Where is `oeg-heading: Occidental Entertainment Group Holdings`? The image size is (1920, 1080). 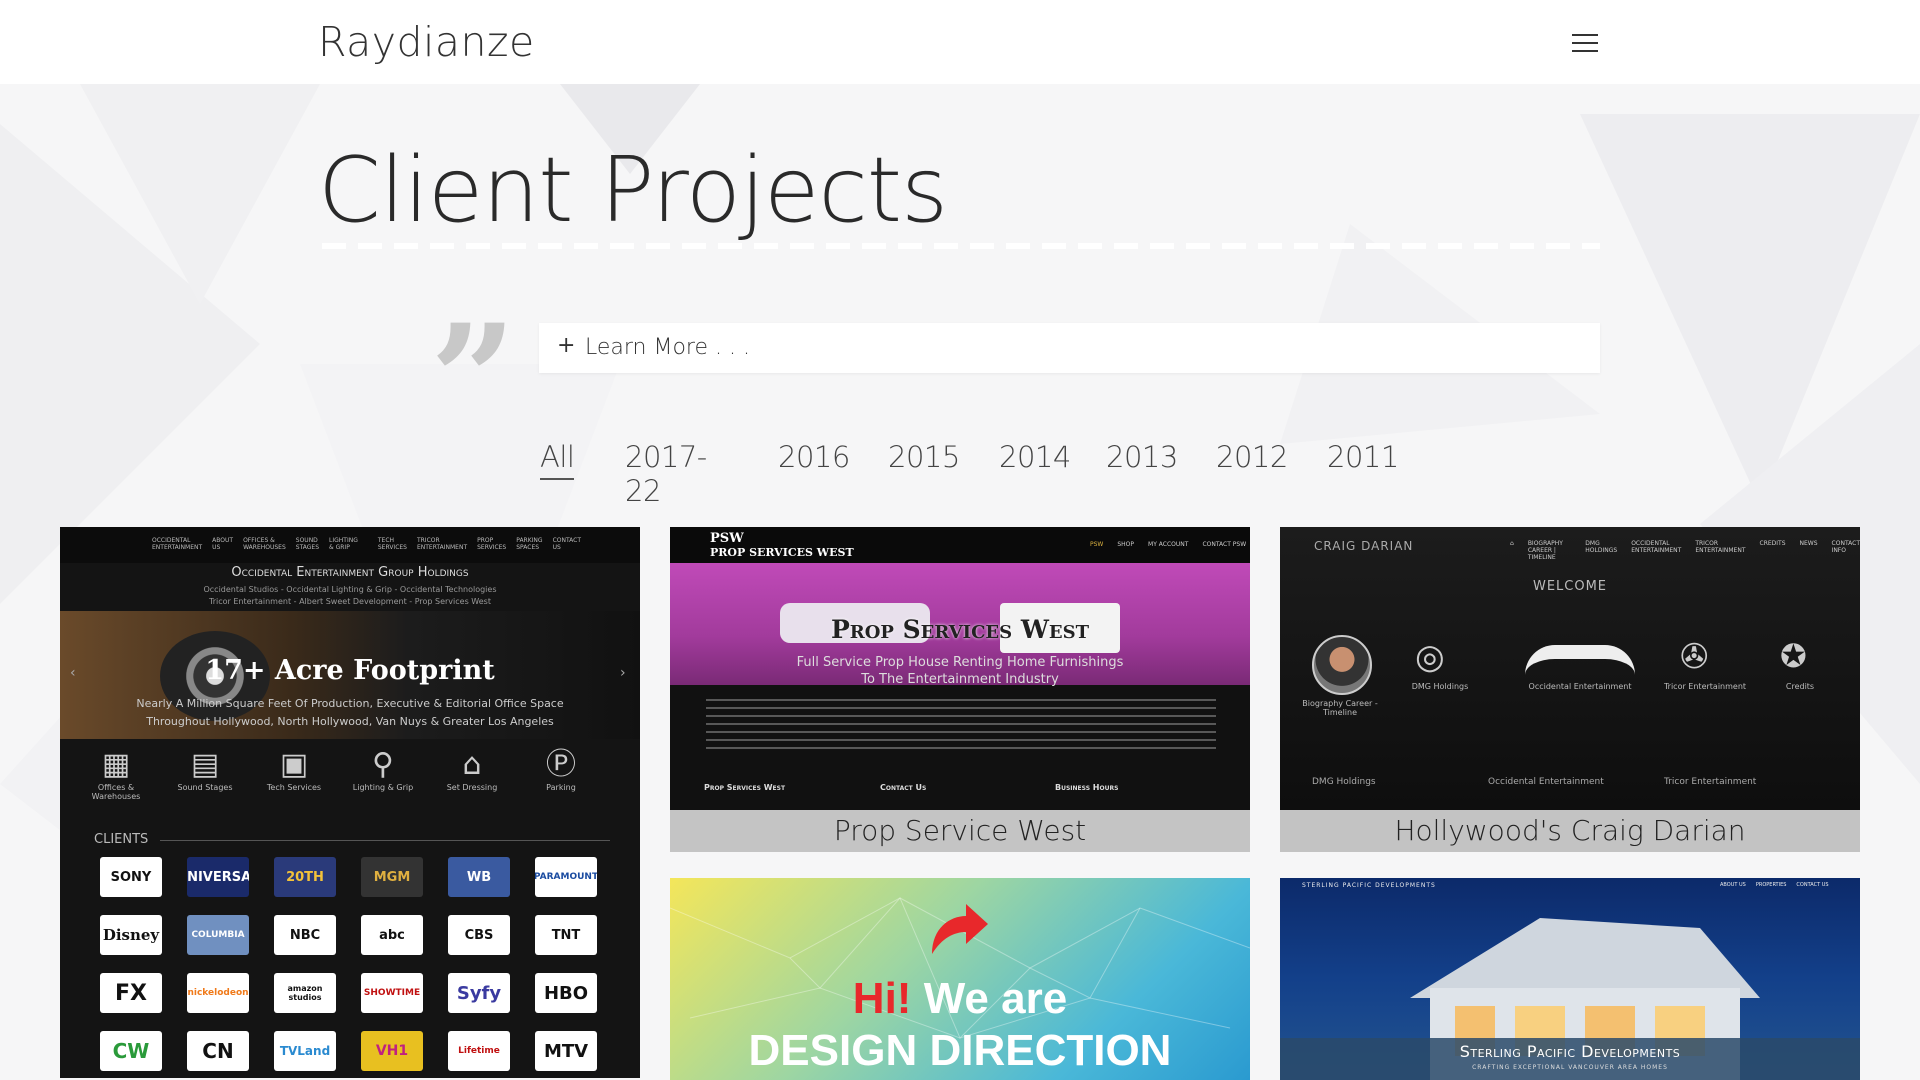
oeg-heading: Occidental Entertainment Group Holdings is located at coordinates (350, 572).